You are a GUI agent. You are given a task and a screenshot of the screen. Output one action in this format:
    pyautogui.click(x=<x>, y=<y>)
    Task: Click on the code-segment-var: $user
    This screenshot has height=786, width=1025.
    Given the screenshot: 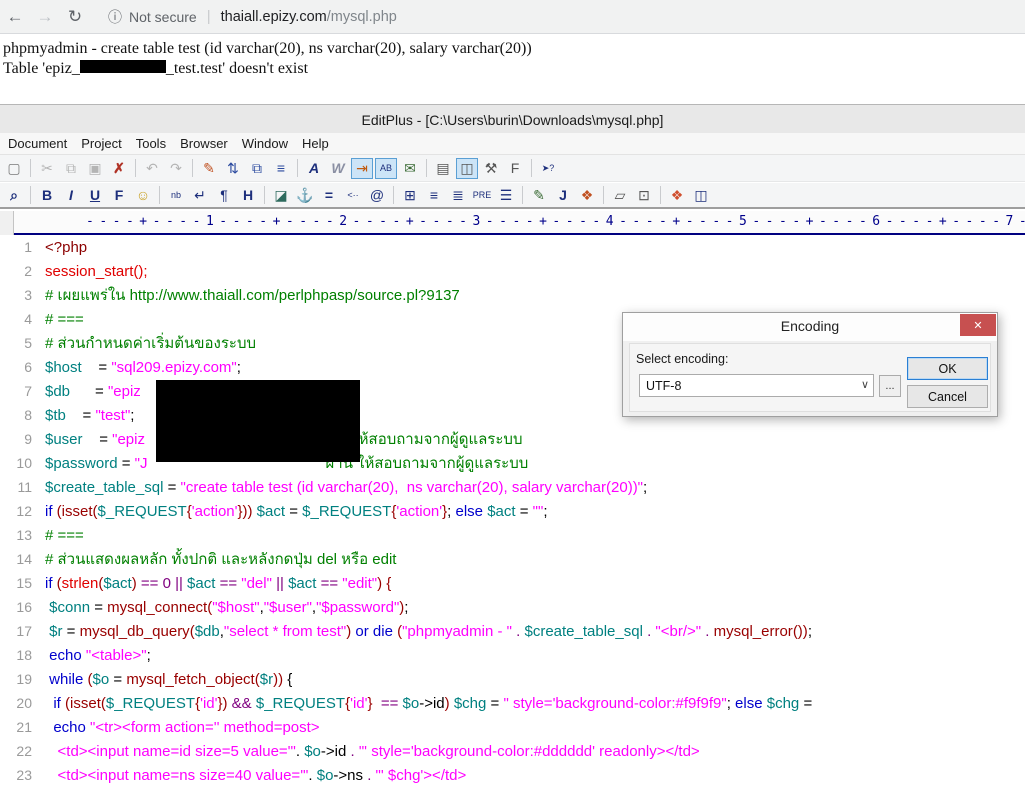 What is the action you would take?
    pyautogui.click(x=64, y=439)
    